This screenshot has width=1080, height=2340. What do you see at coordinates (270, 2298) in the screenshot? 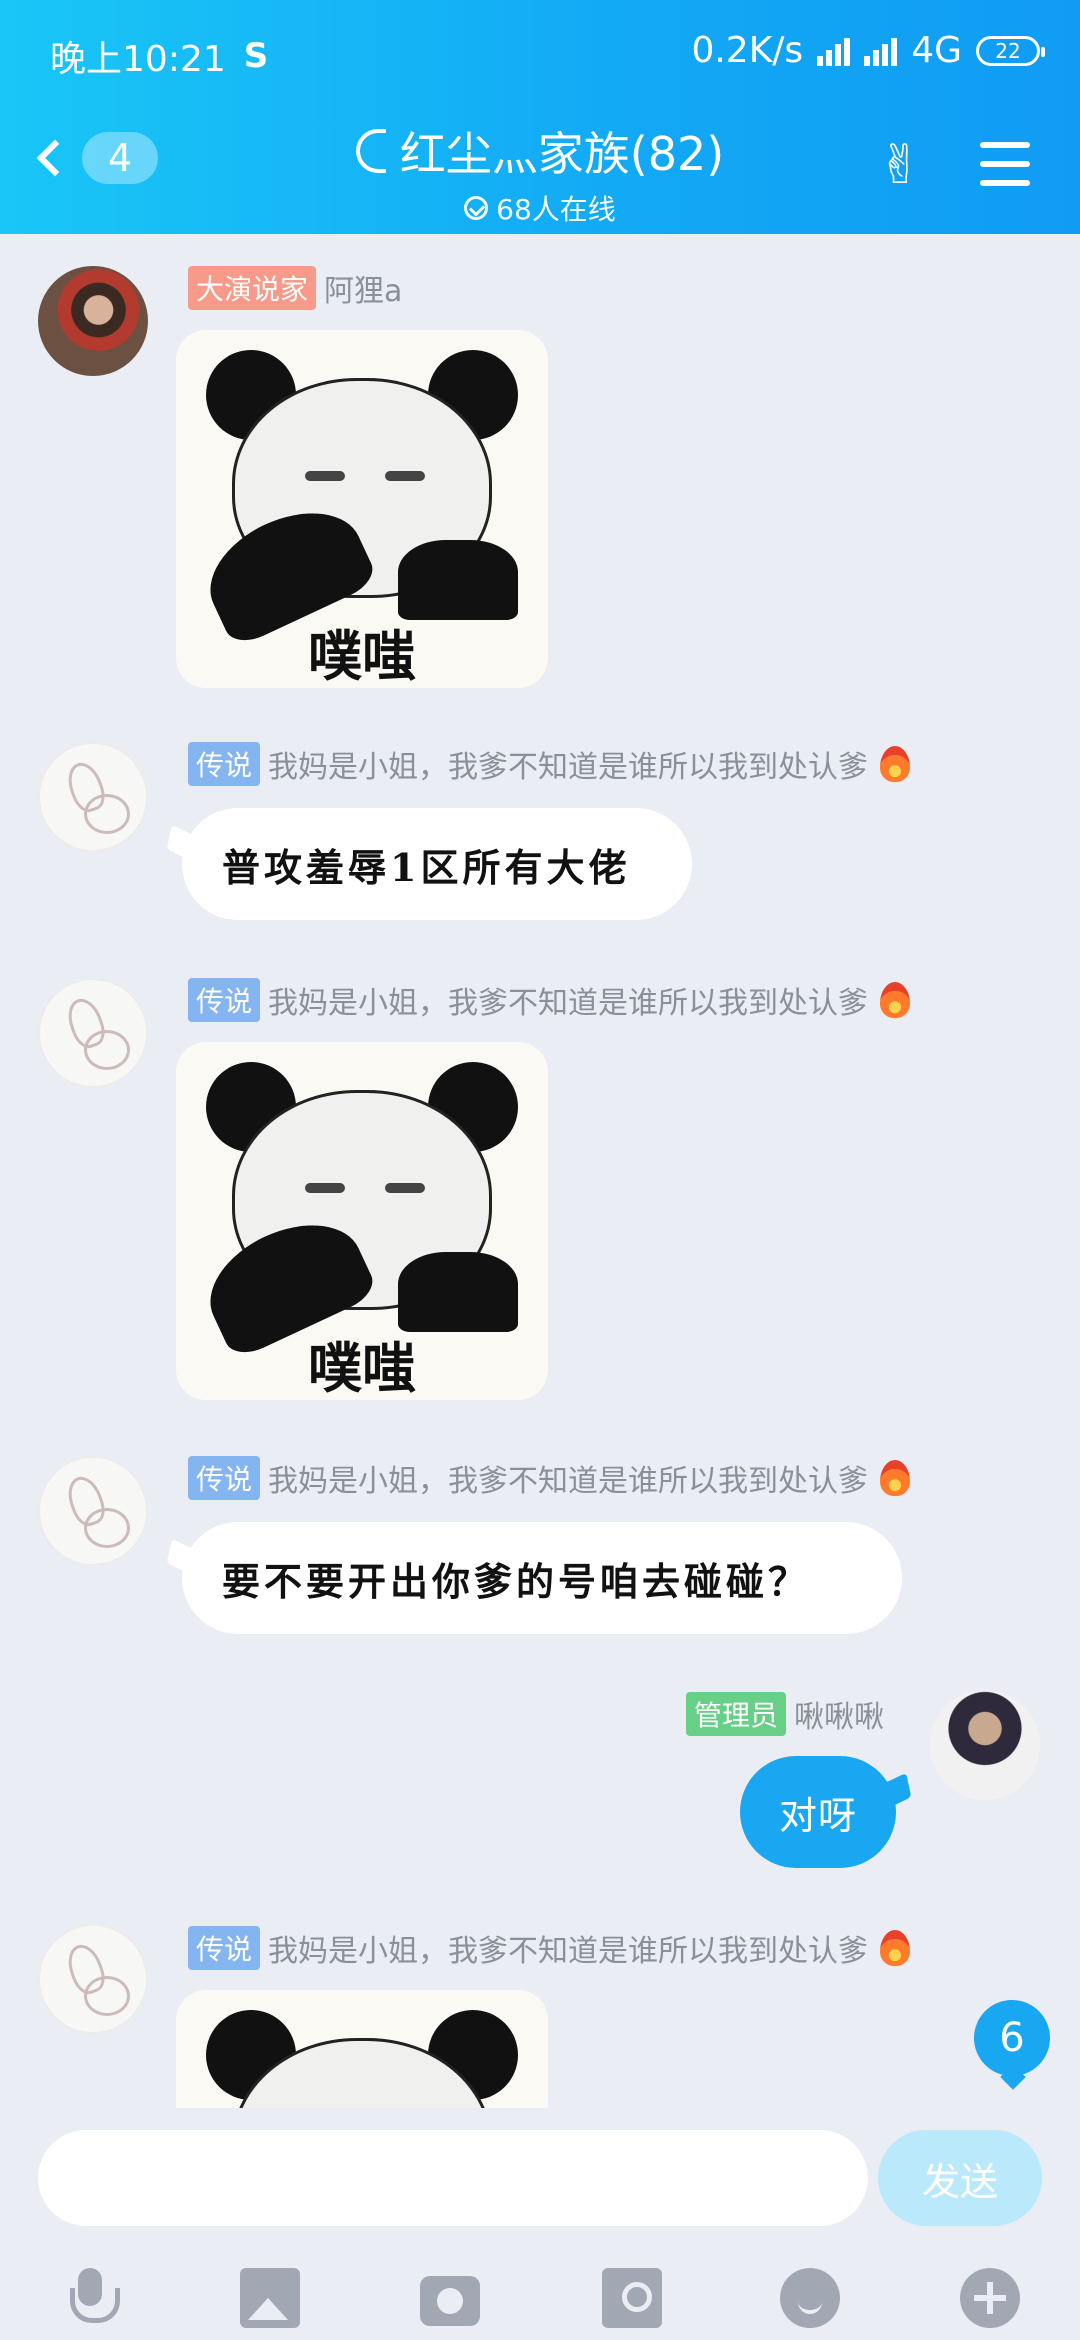
I see `image-icon` at bounding box center [270, 2298].